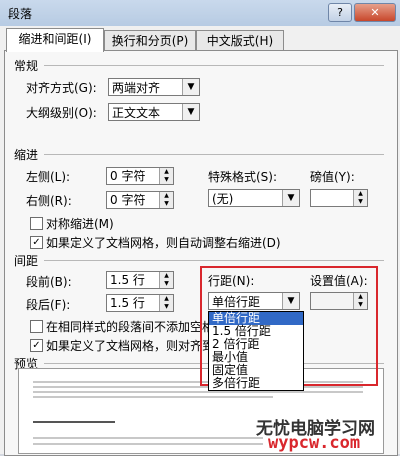 This screenshot has height=456, width=400. What do you see at coordinates (150, 40) in the screenshot?
I see `tab-line-page-breaks: 换行和分页(P)` at bounding box center [150, 40].